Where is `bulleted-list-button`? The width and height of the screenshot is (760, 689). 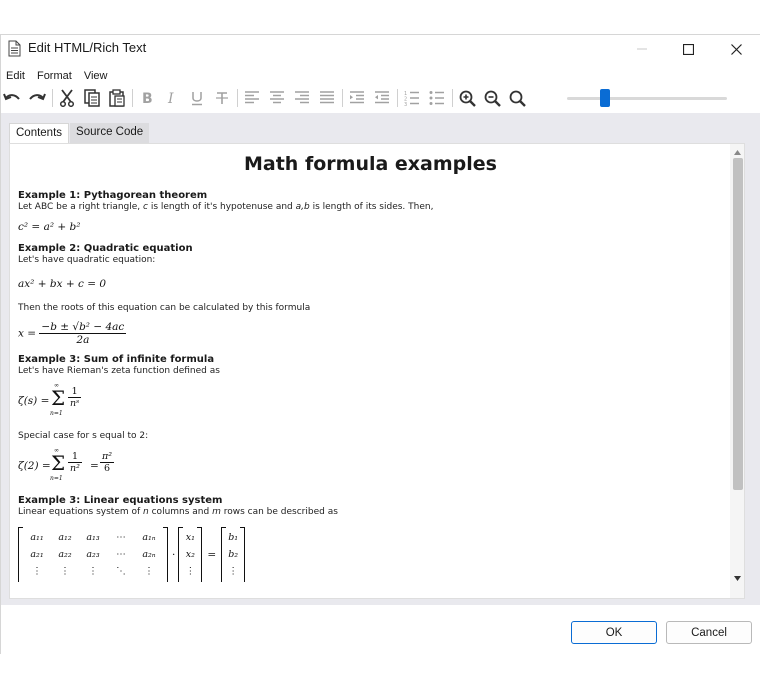
bulleted-list-button is located at coordinates (437, 98).